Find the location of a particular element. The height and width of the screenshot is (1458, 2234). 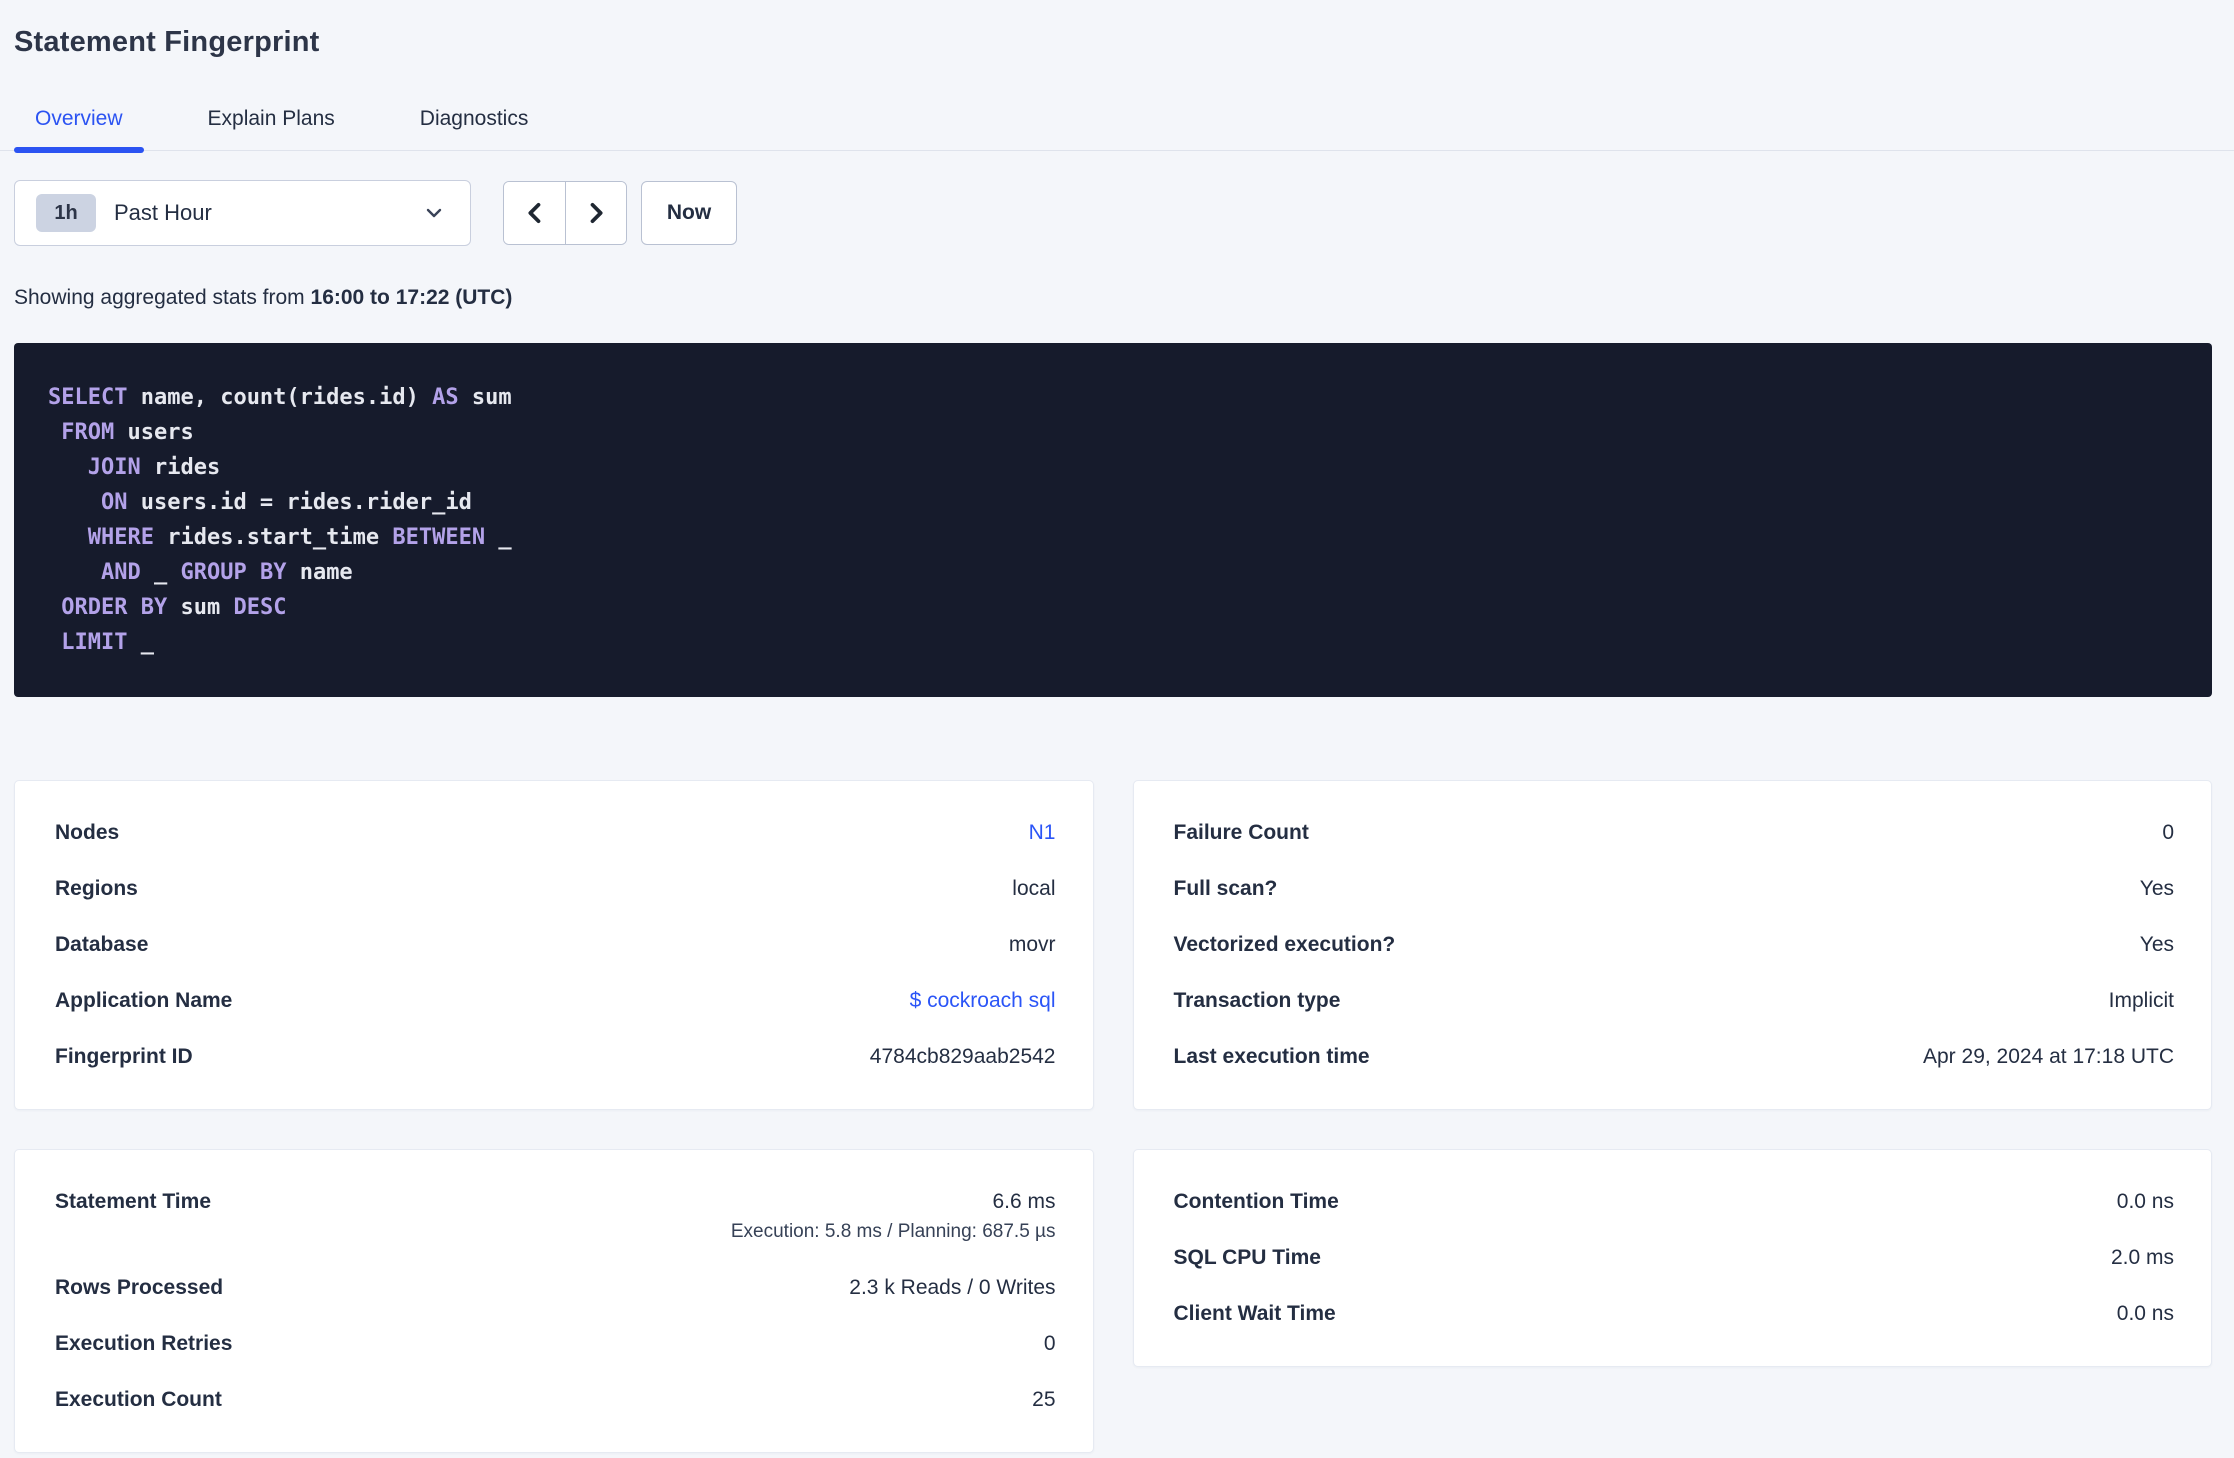

info-row: Transaction type Implicit is located at coordinates (1674, 1001).